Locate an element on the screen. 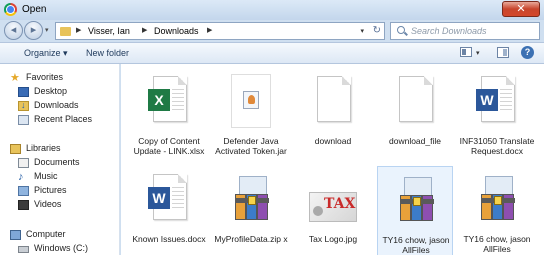  view-dropdown: ▾ is located at coordinates (478, 53).